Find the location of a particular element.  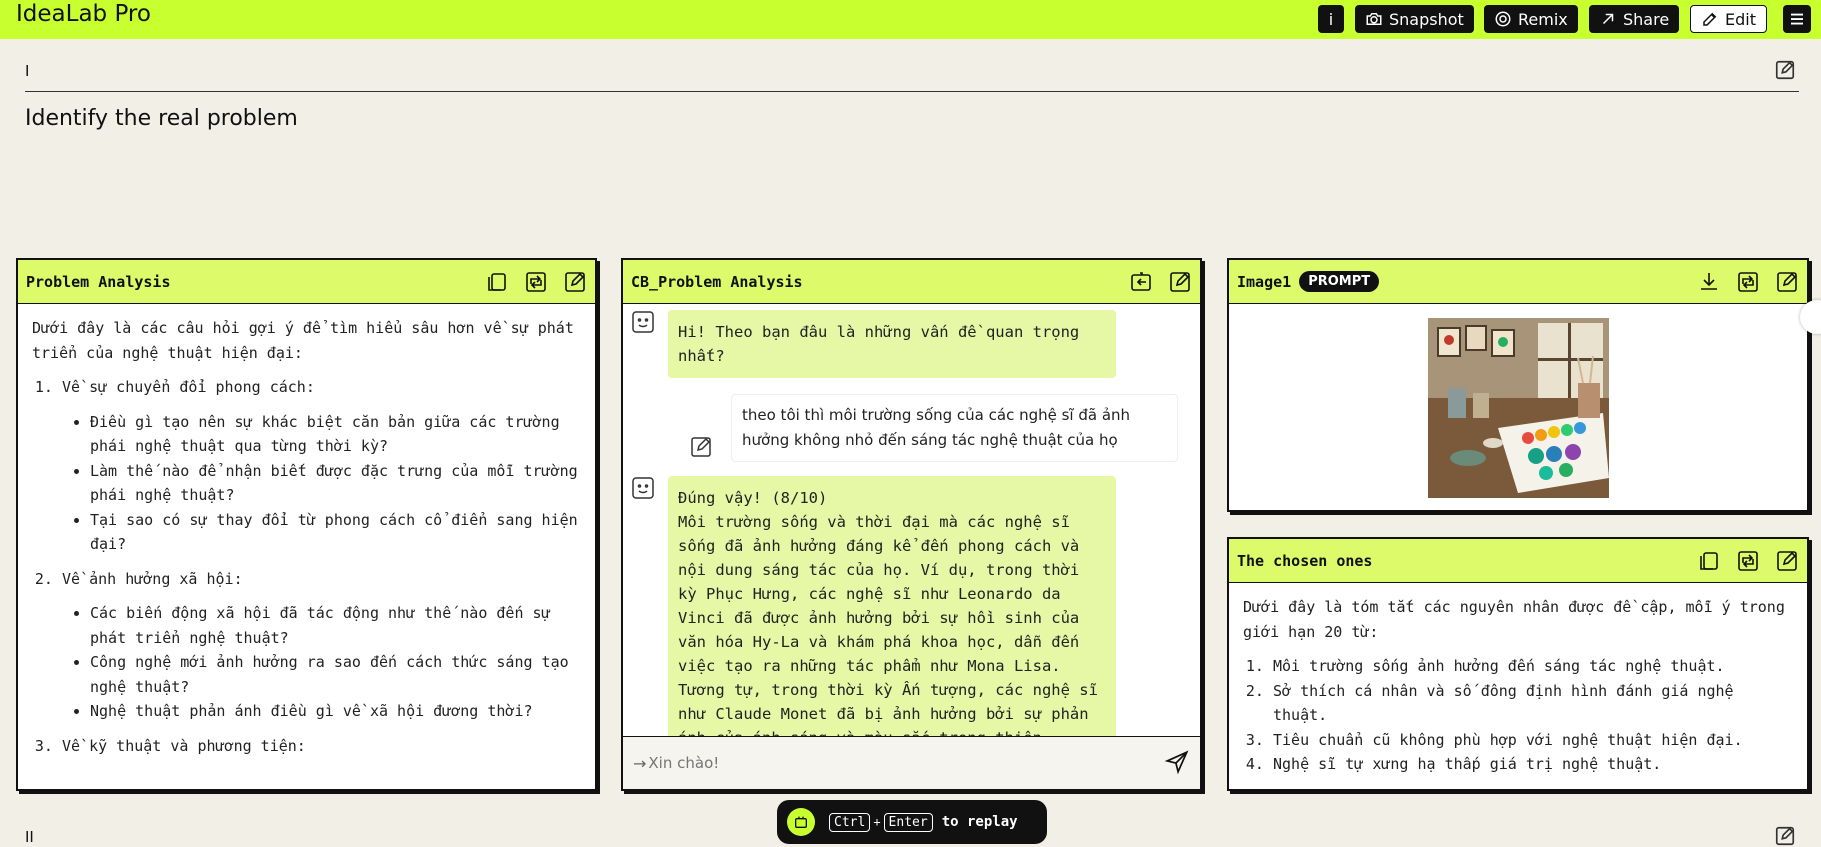

replay-text: to replay is located at coordinates (979, 822).